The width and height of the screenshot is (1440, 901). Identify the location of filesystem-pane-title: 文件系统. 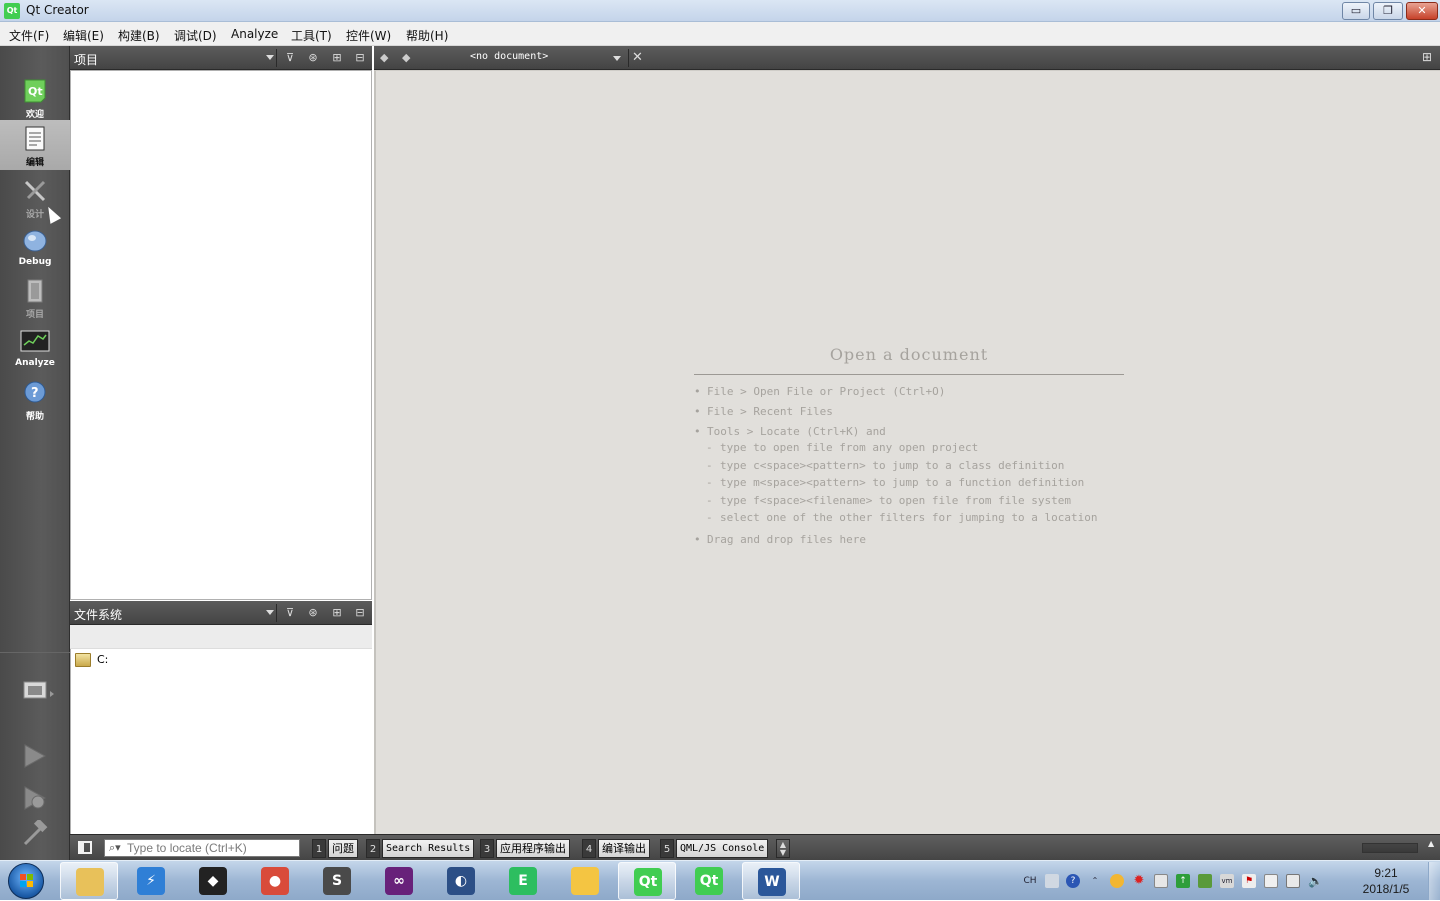
(98, 614).